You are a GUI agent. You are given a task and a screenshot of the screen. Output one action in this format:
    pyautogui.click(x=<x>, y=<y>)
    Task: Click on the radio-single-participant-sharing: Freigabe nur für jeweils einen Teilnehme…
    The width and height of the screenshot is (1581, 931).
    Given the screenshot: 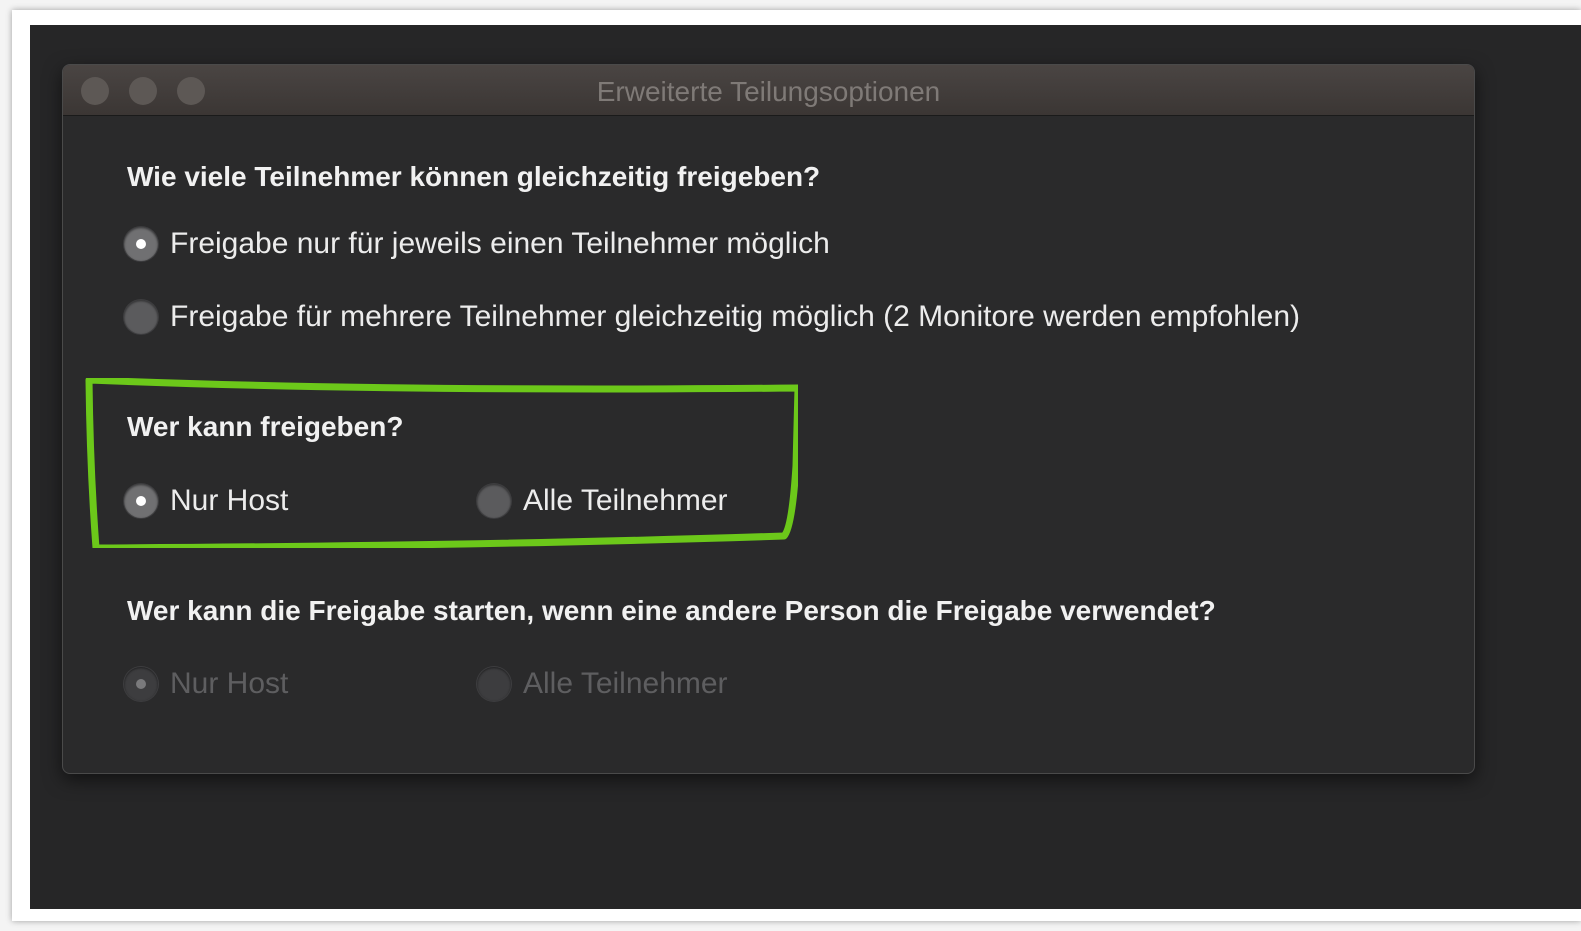 What is the action you would take?
    pyautogui.click(x=477, y=244)
    